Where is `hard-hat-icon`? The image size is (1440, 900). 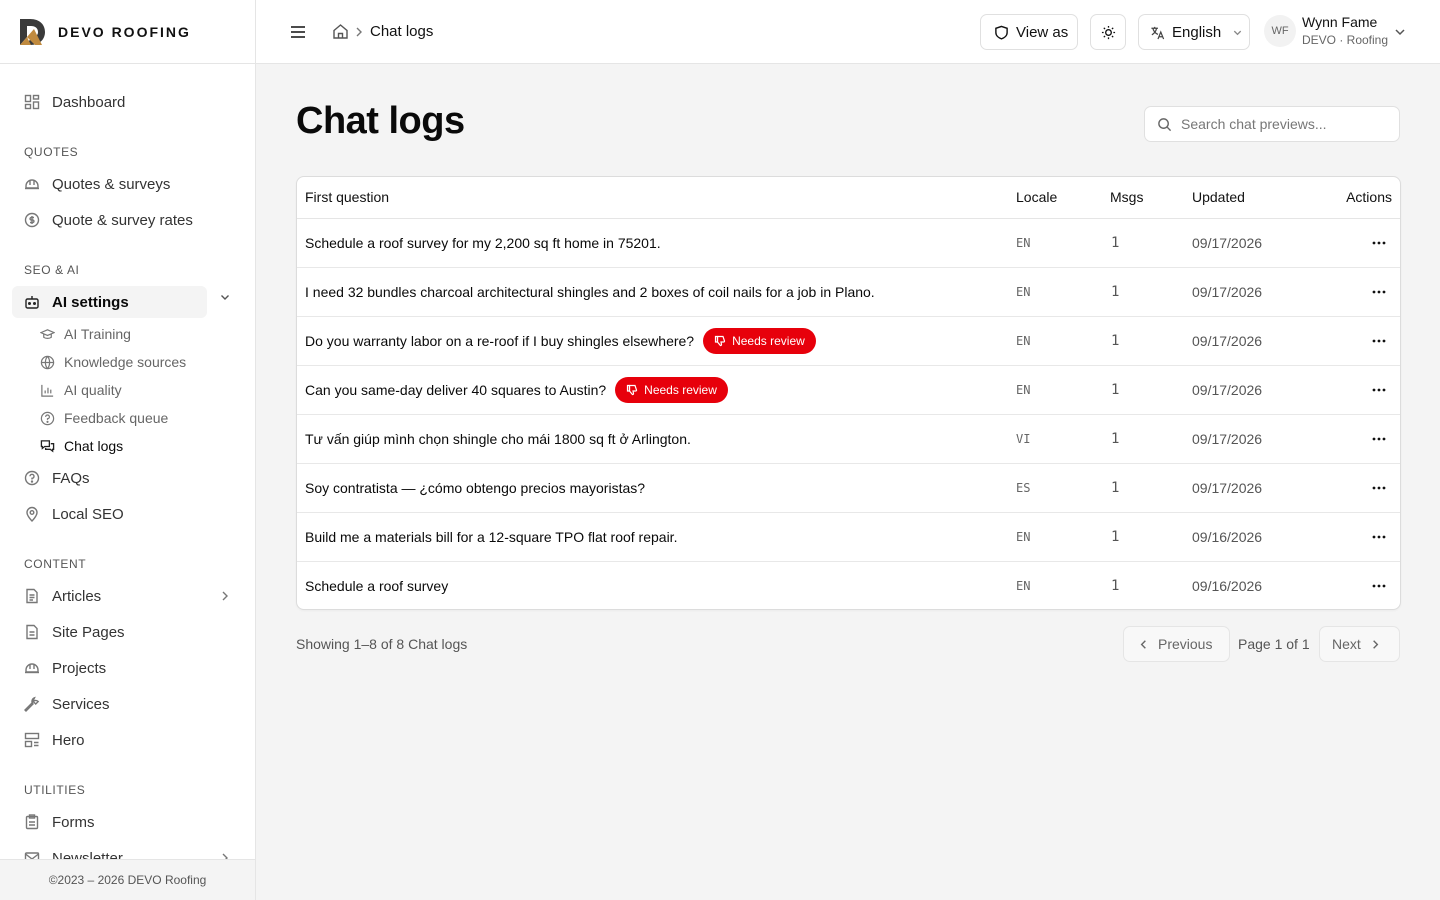 hard-hat-icon is located at coordinates (32, 668).